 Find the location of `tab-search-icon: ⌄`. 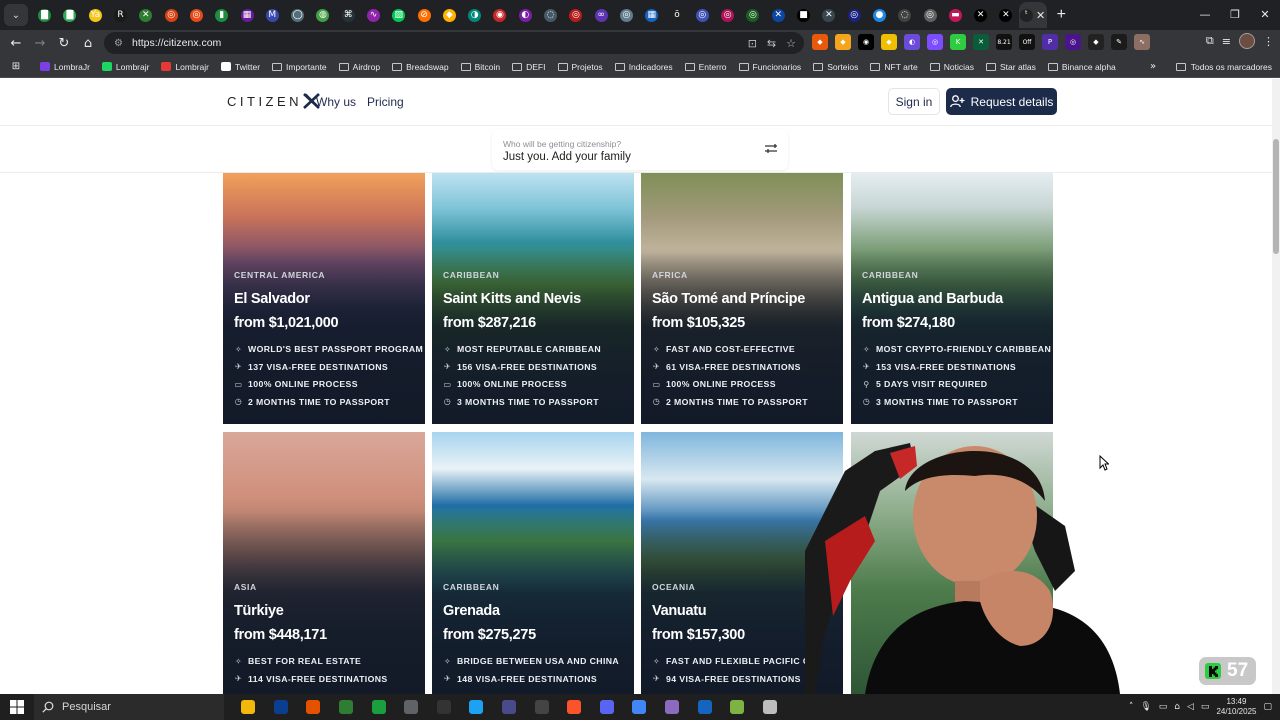

tab-search-icon: ⌄ is located at coordinates (16, 15).